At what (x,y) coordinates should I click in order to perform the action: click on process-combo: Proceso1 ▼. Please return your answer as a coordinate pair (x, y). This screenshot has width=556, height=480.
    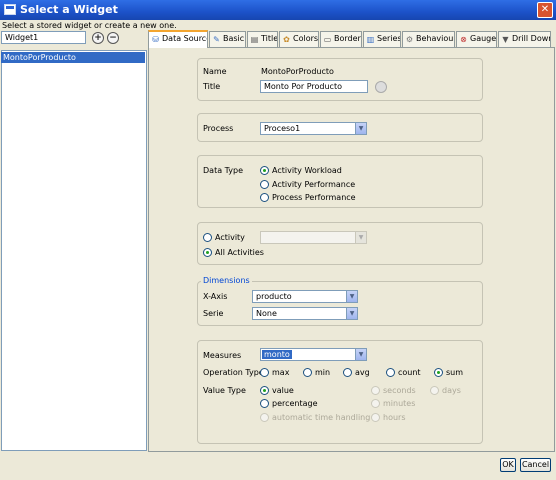
    Looking at the image, I should click on (313, 128).